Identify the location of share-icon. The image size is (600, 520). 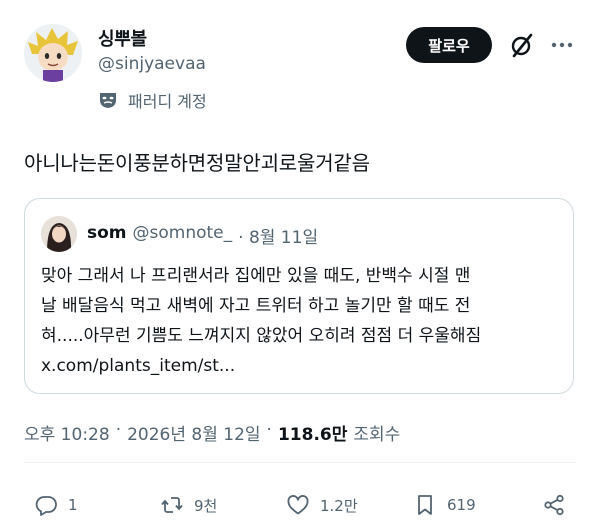
(554, 505).